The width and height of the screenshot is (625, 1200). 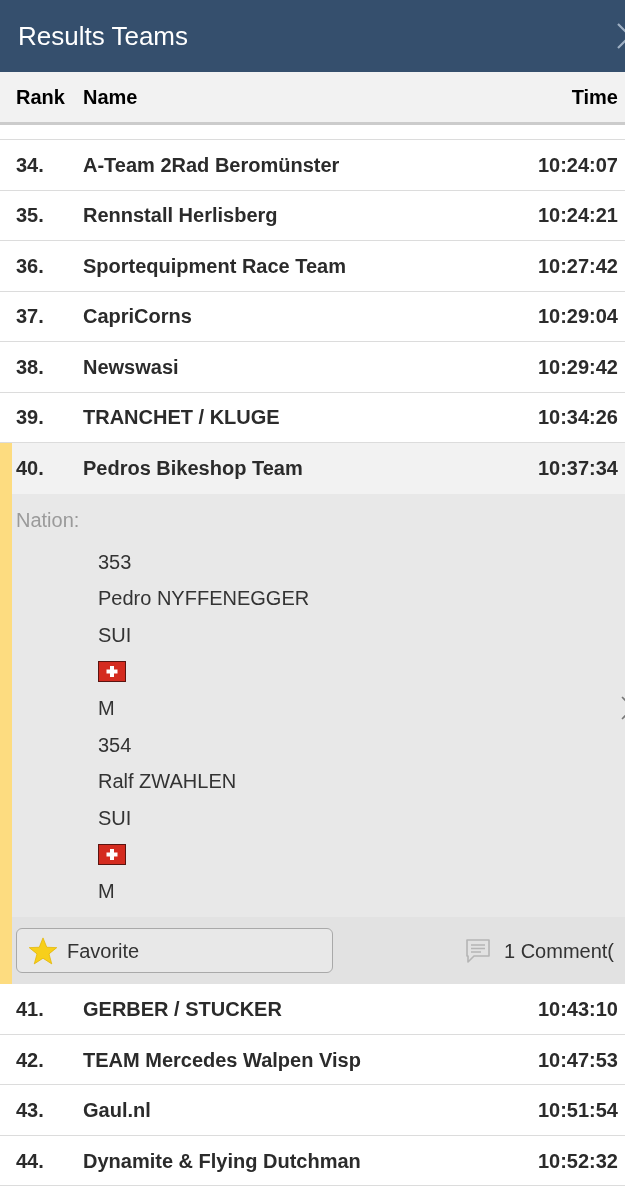 I want to click on column-header: Name, so click(x=327, y=97).